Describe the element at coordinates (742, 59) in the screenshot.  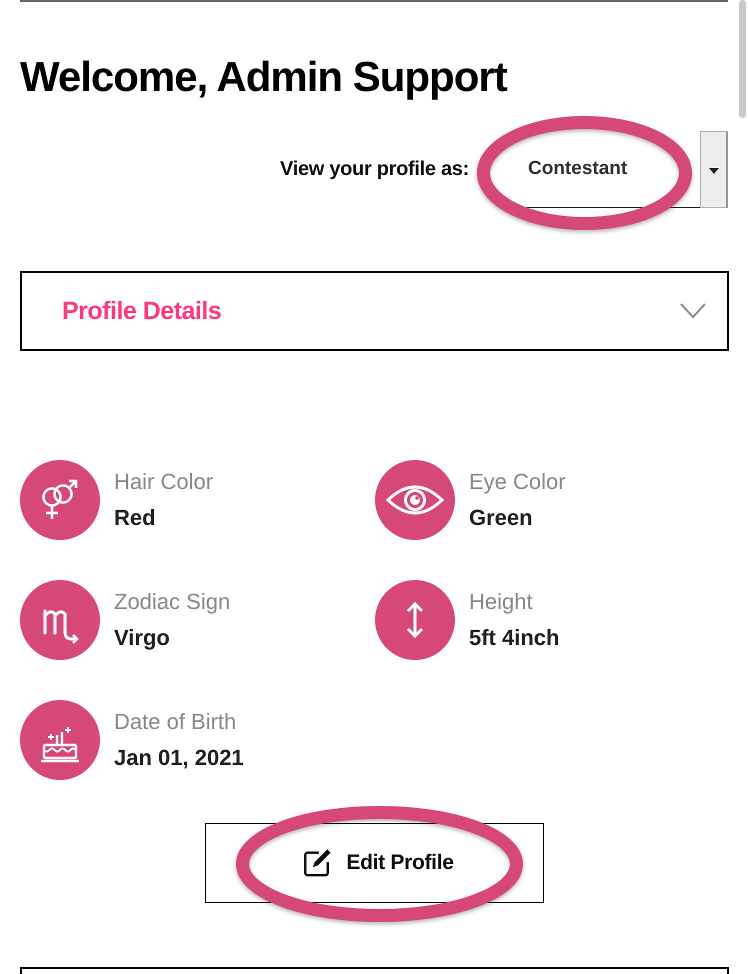
I see `scrollbar` at that location.